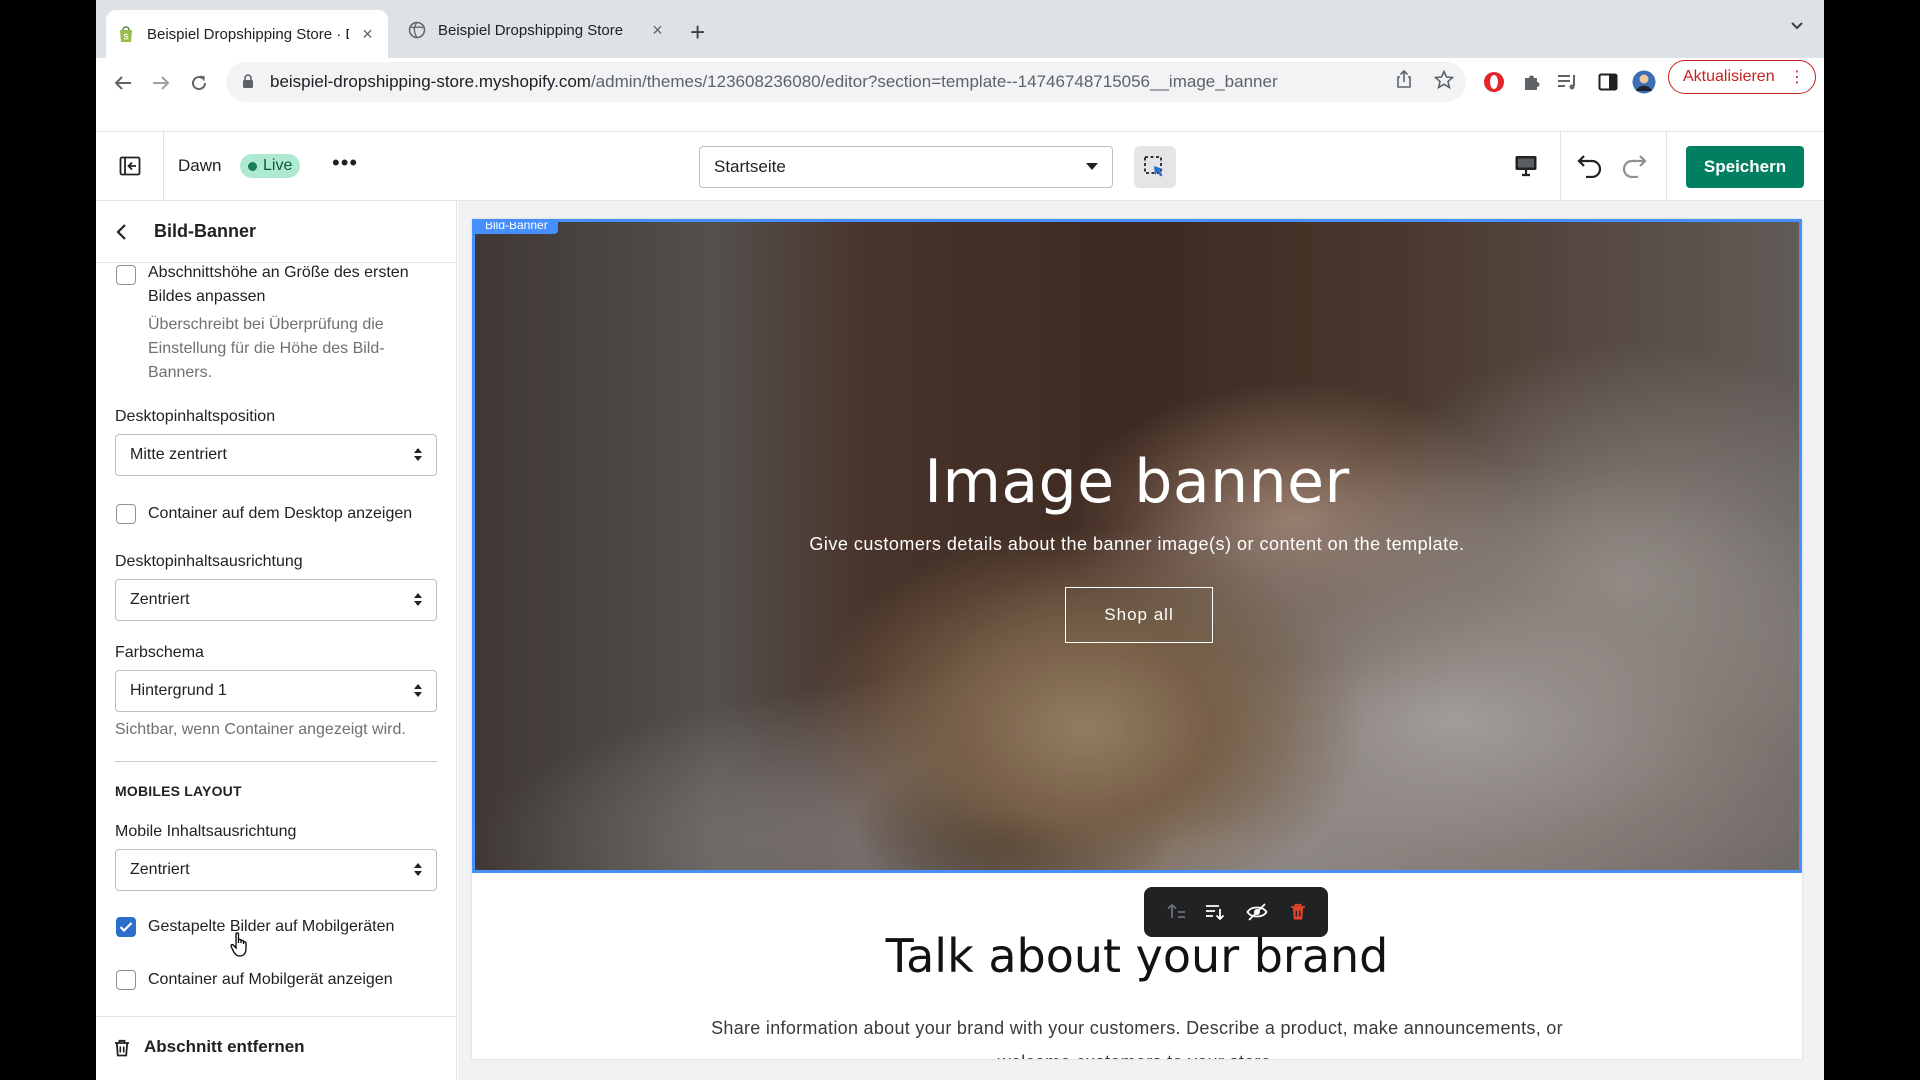 This screenshot has height=1080, width=1920. What do you see at coordinates (1532, 82) in the screenshot?
I see `puzzle-extension-icon` at bounding box center [1532, 82].